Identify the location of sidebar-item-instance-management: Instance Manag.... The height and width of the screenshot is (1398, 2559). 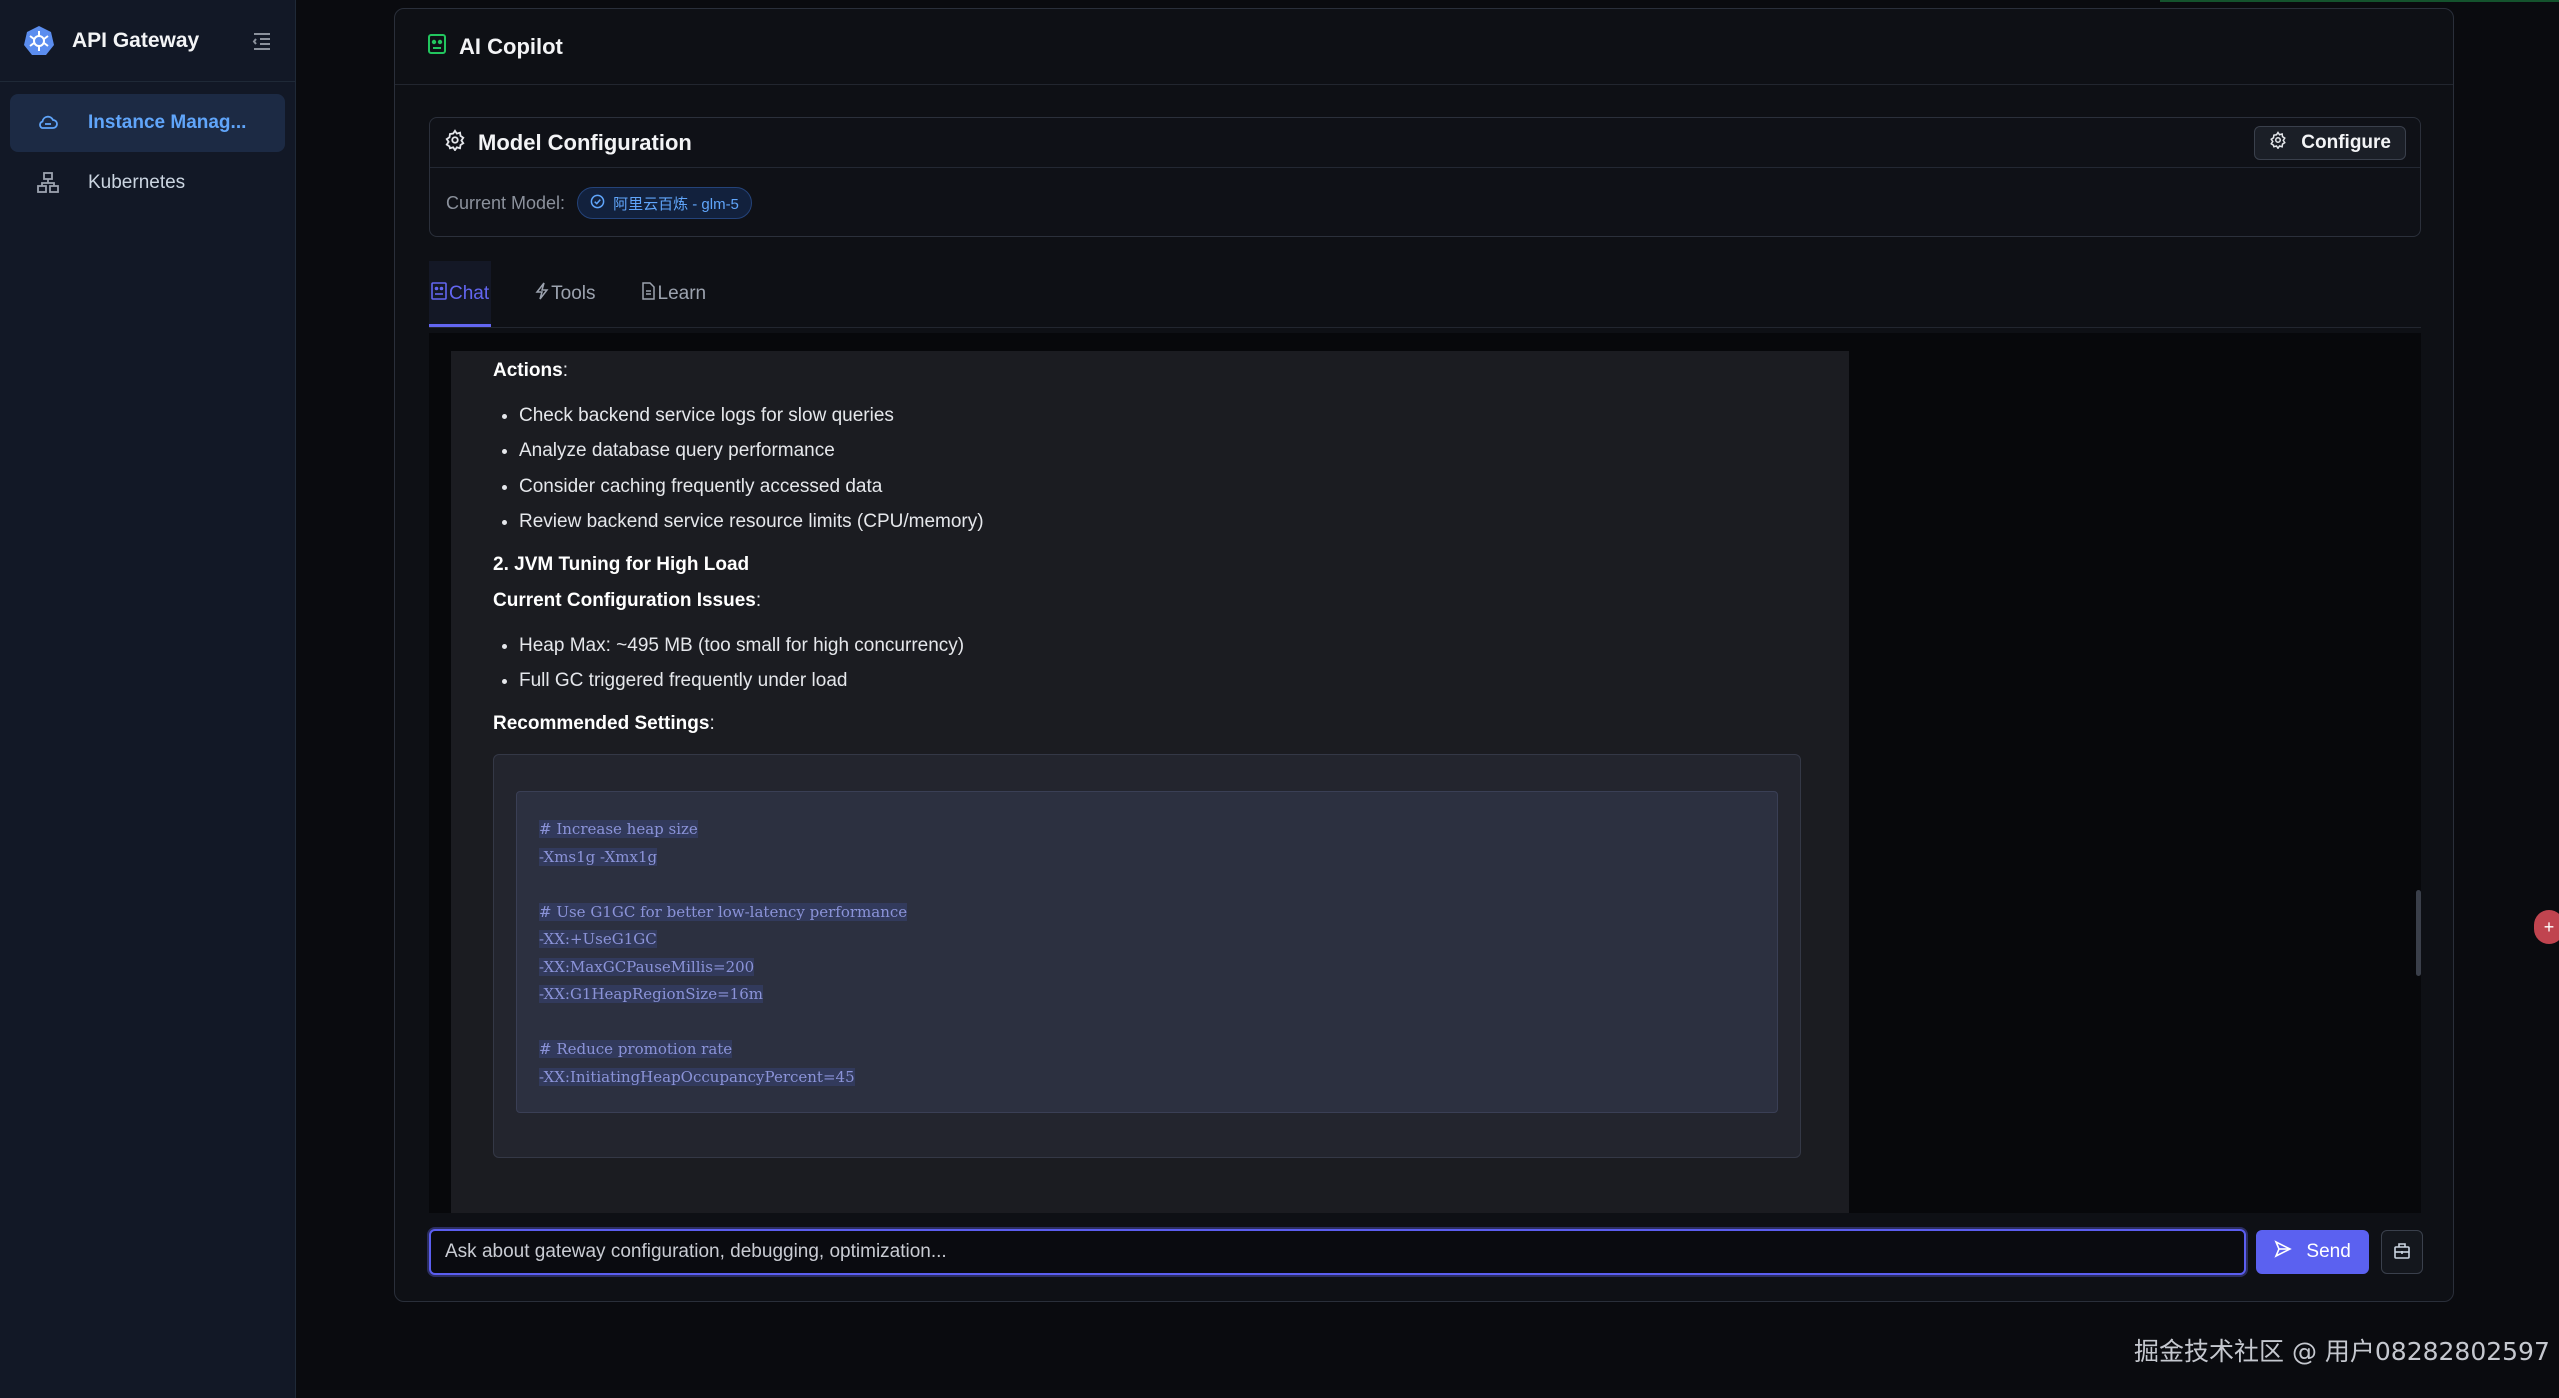
(147, 123).